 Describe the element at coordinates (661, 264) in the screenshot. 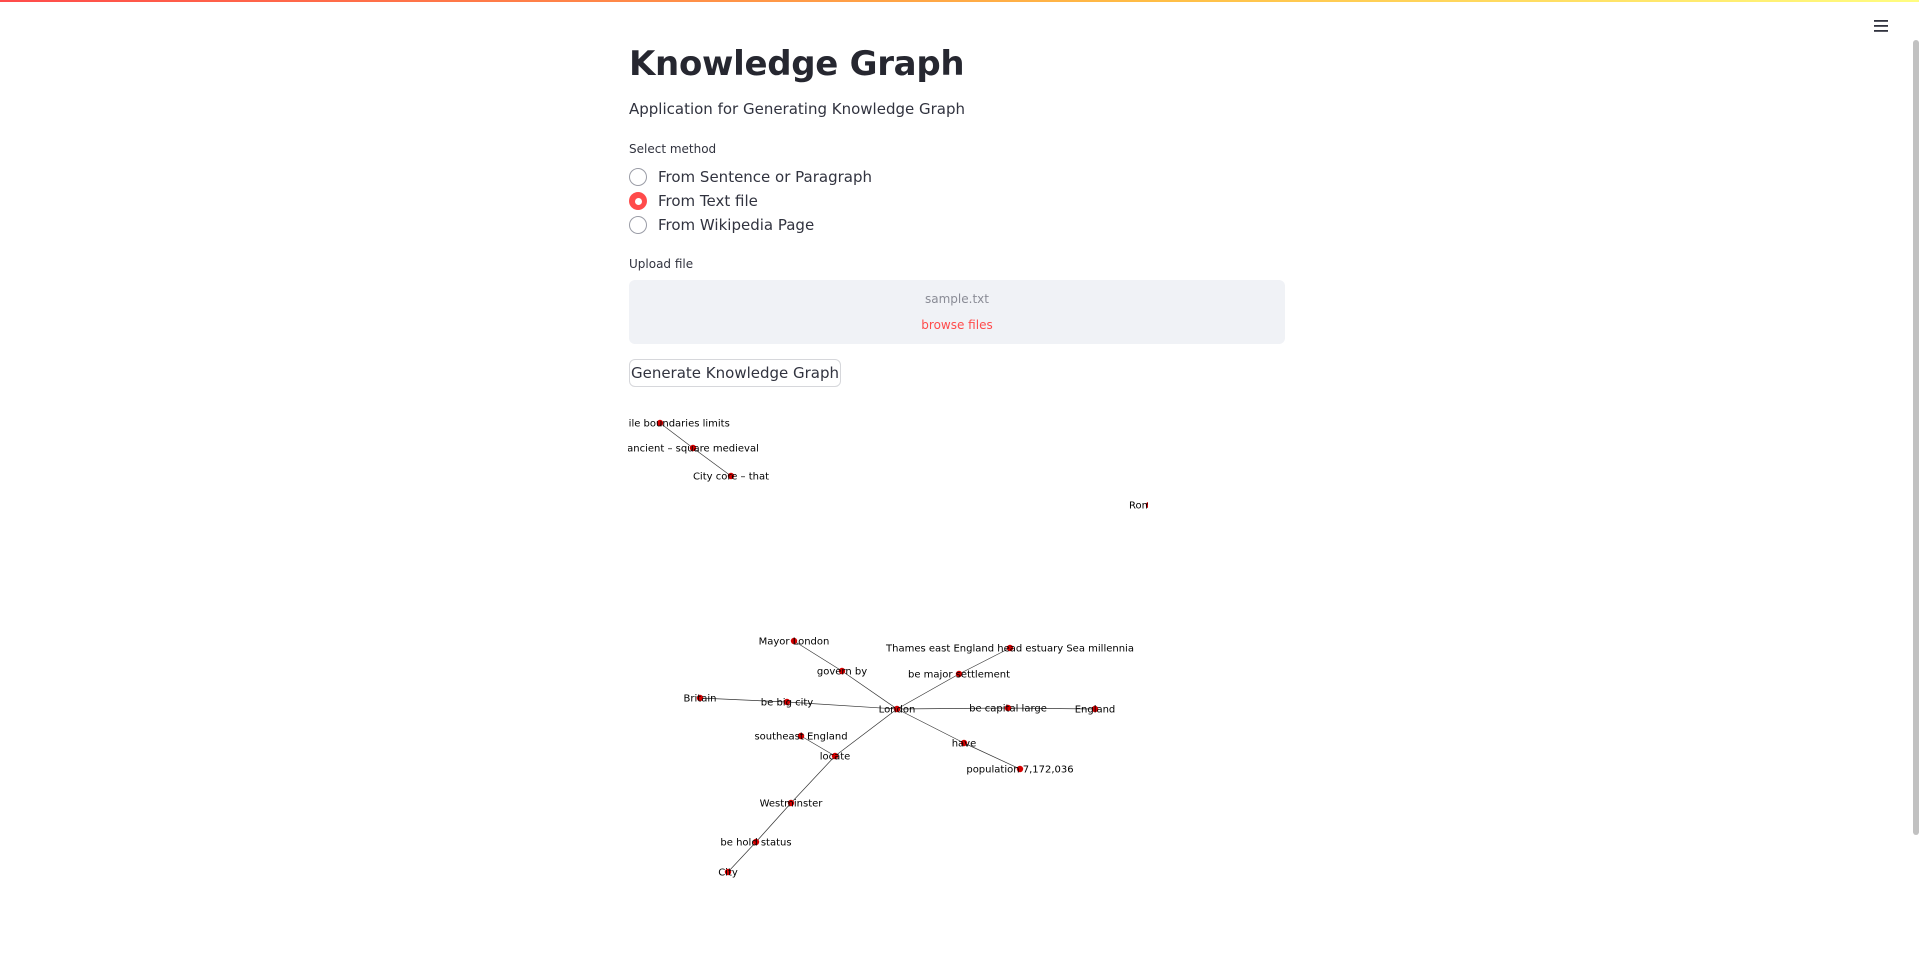

I see `upload-label: Upload file` at that location.